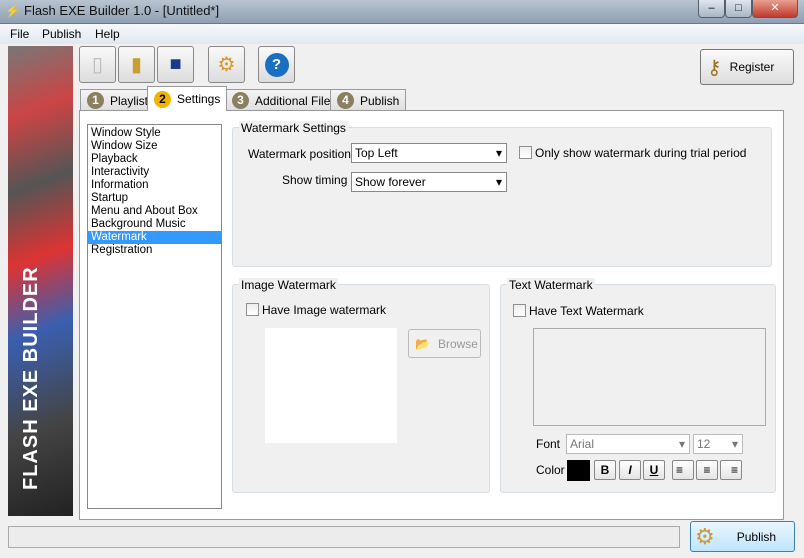 This screenshot has width=804, height=558. I want to click on list-item: Startup, so click(154, 198).